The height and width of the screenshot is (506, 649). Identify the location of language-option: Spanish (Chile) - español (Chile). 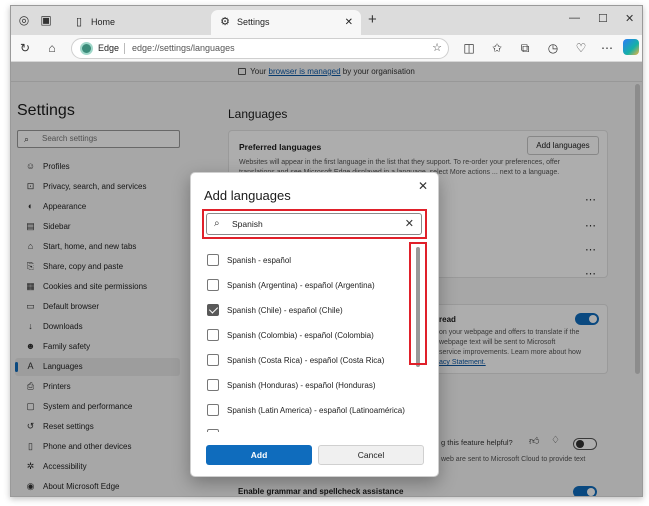
(305, 310).